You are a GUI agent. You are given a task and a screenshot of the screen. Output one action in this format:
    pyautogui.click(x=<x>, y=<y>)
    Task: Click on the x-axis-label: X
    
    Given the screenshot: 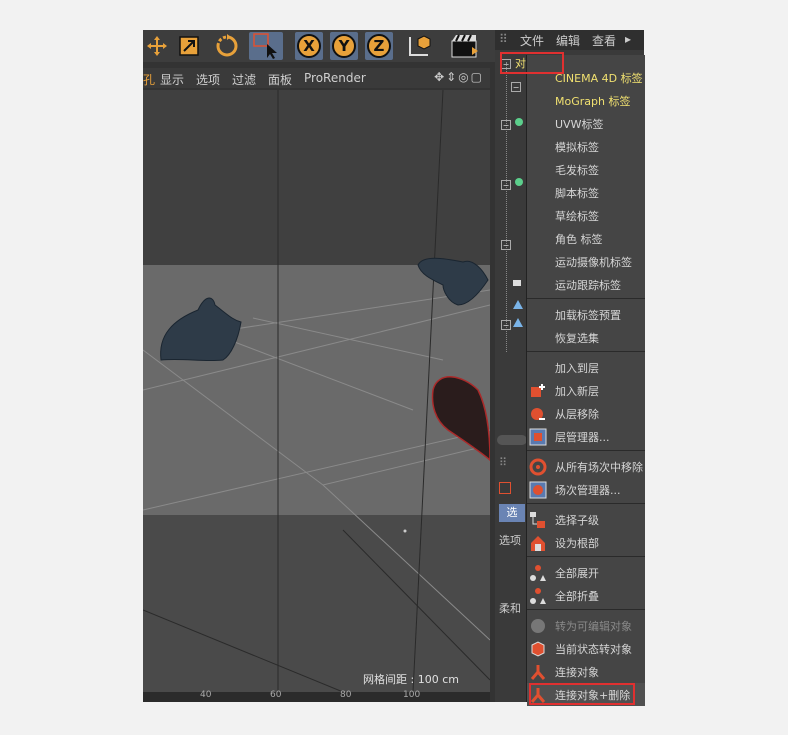 What is the action you would take?
    pyautogui.click(x=309, y=46)
    